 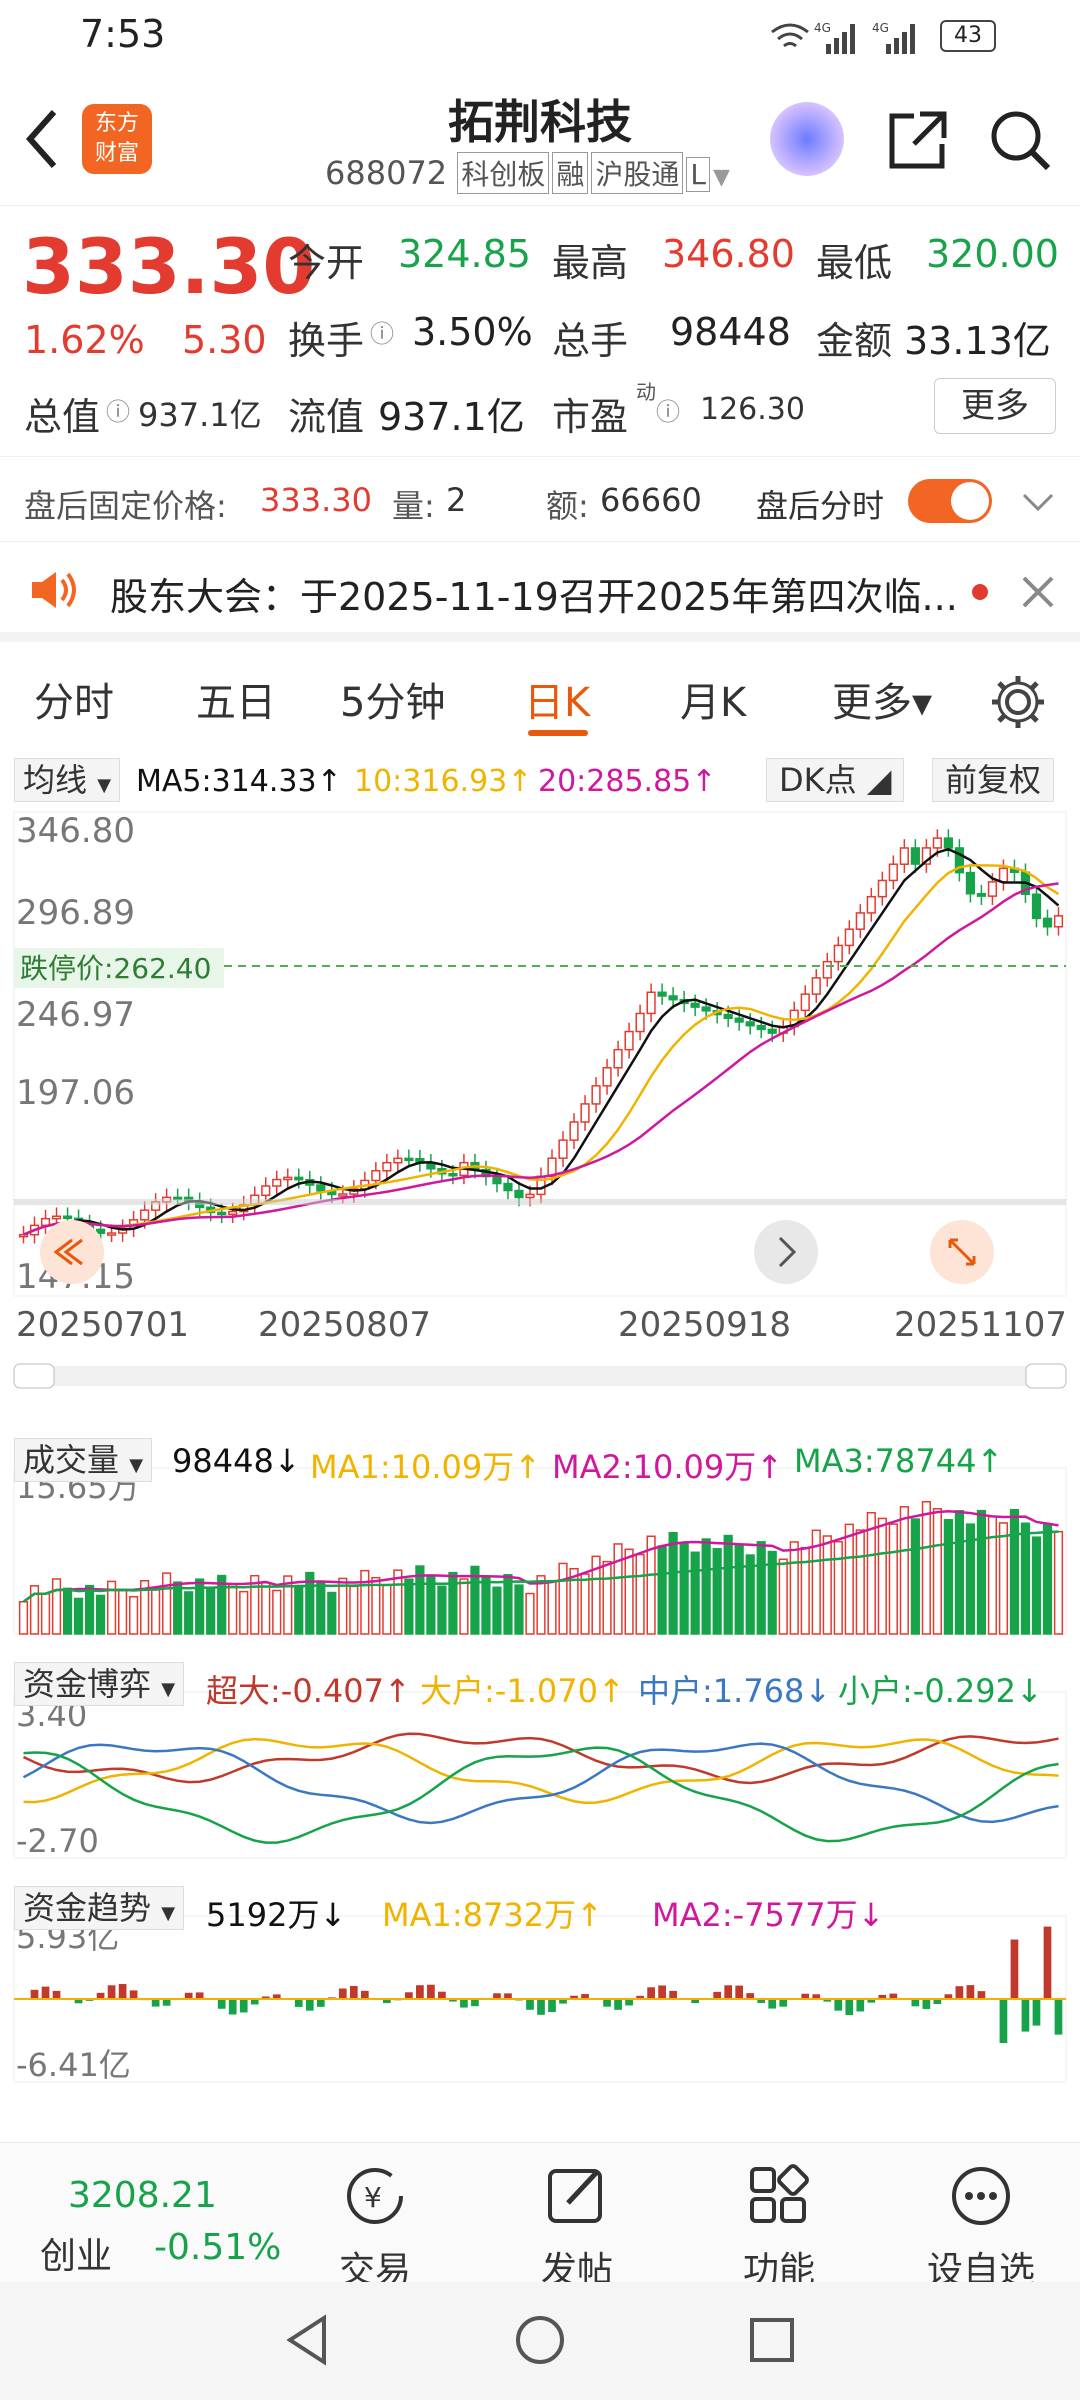 I want to click on last-price: 333.30, so click(x=169, y=266).